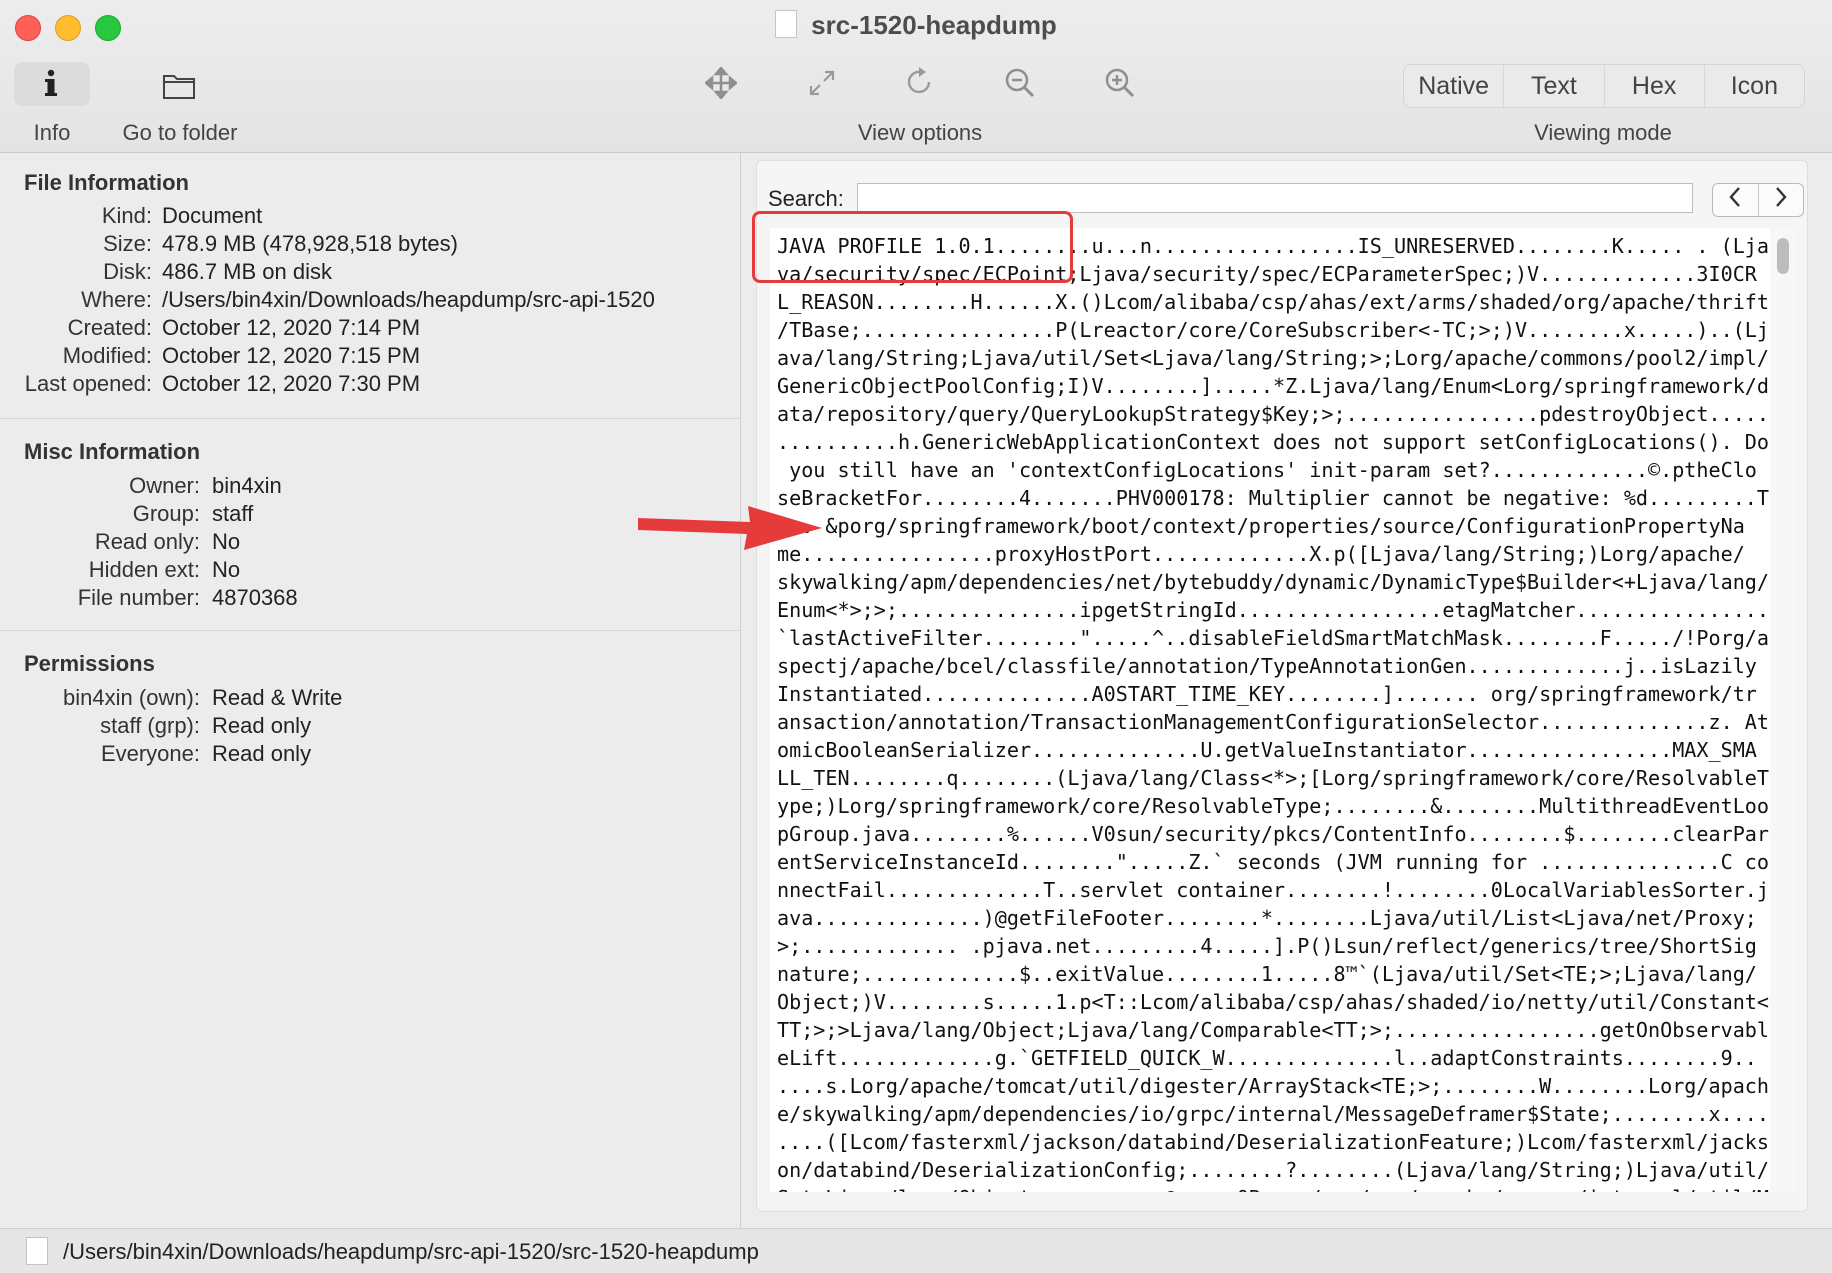 This screenshot has width=1832, height=1273. Describe the element at coordinates (180, 132) in the screenshot. I see `go-to-folder-label: Go to folder` at that location.